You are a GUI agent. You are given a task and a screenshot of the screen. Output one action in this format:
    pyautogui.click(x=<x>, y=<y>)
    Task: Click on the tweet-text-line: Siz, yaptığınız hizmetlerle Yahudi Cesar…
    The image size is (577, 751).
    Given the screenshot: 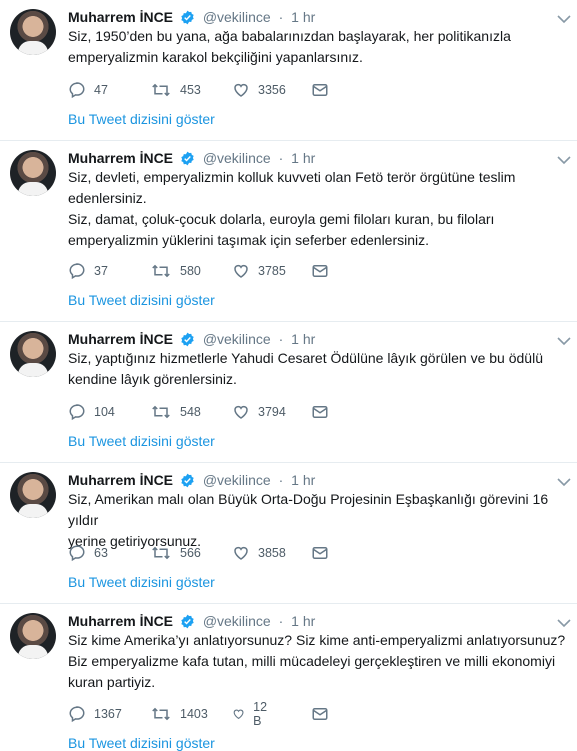 What is the action you would take?
    pyautogui.click(x=305, y=358)
    